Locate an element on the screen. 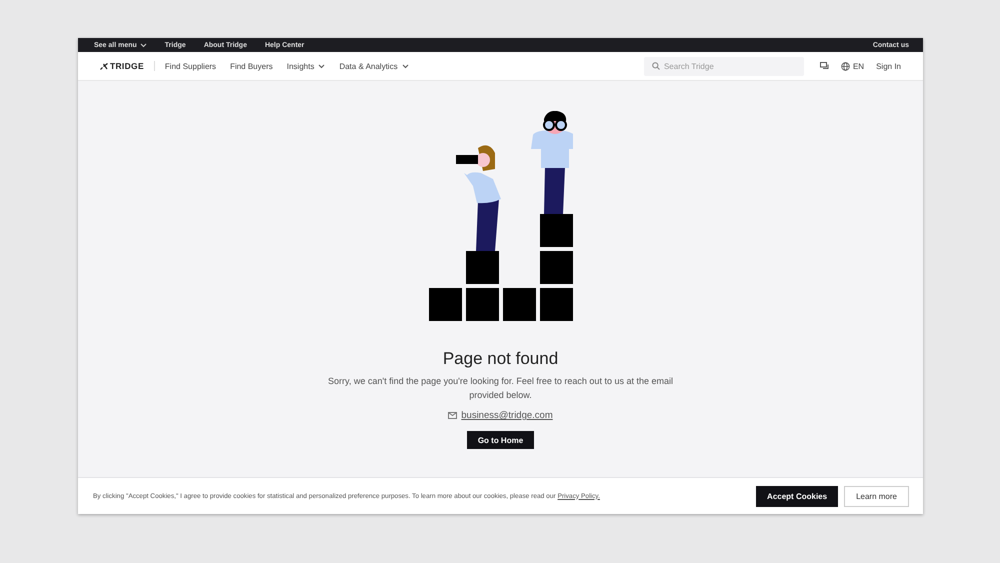 Image resolution: width=1000 pixels, height=563 pixels. nav-item: Insights is located at coordinates (306, 66).